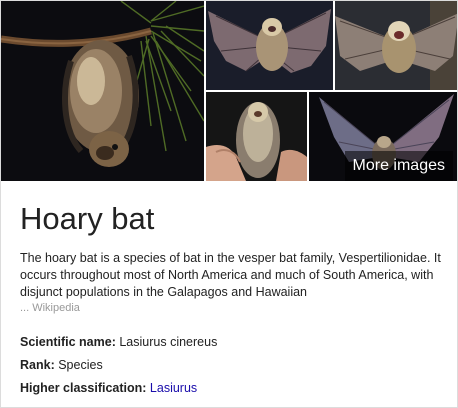 Image resolution: width=458 pixels, height=408 pixels. I want to click on higher-classification-link: Lasiurus, so click(173, 388).